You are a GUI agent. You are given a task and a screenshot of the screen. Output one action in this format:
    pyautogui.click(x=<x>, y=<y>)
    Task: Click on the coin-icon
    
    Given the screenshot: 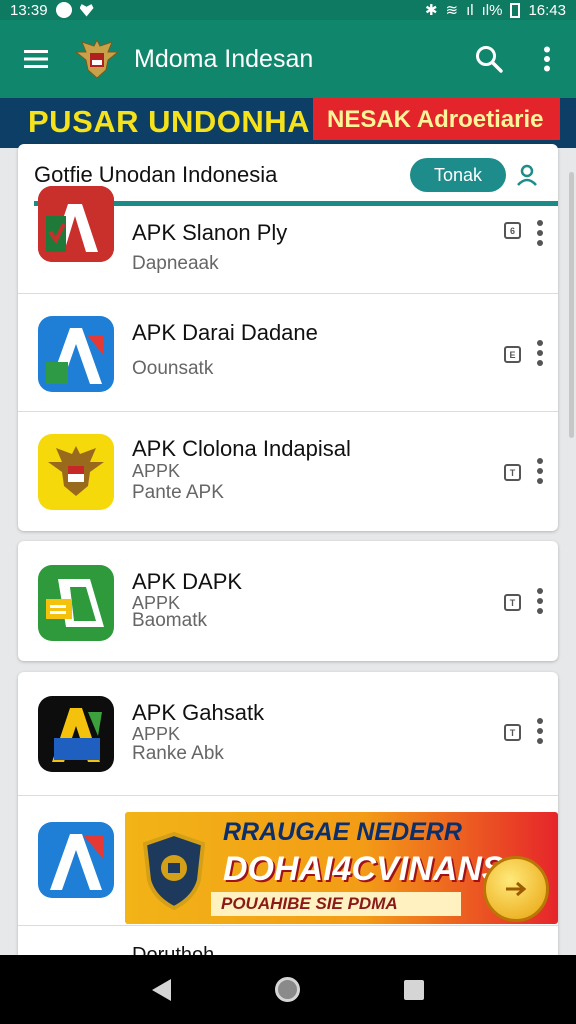 What is the action you would take?
    pyautogui.click(x=516, y=889)
    